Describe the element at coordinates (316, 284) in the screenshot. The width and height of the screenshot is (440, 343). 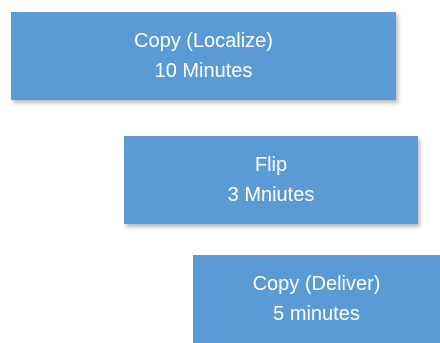
I see `step-name: Copy (Deliver)` at that location.